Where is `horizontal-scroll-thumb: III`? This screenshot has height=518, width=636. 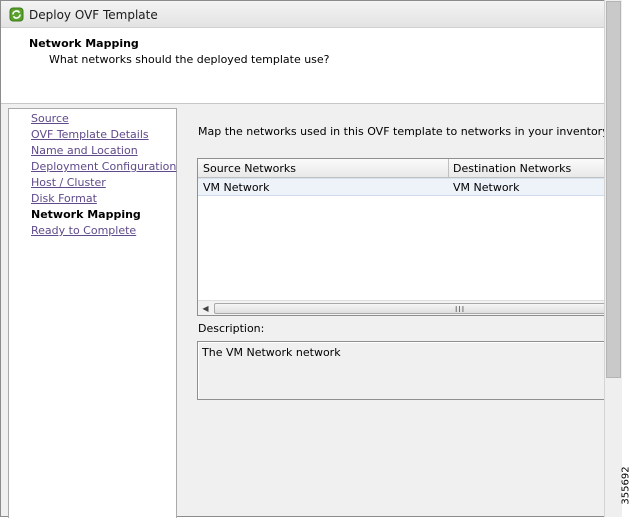
horizontal-scroll-thumb: III is located at coordinates (410, 308).